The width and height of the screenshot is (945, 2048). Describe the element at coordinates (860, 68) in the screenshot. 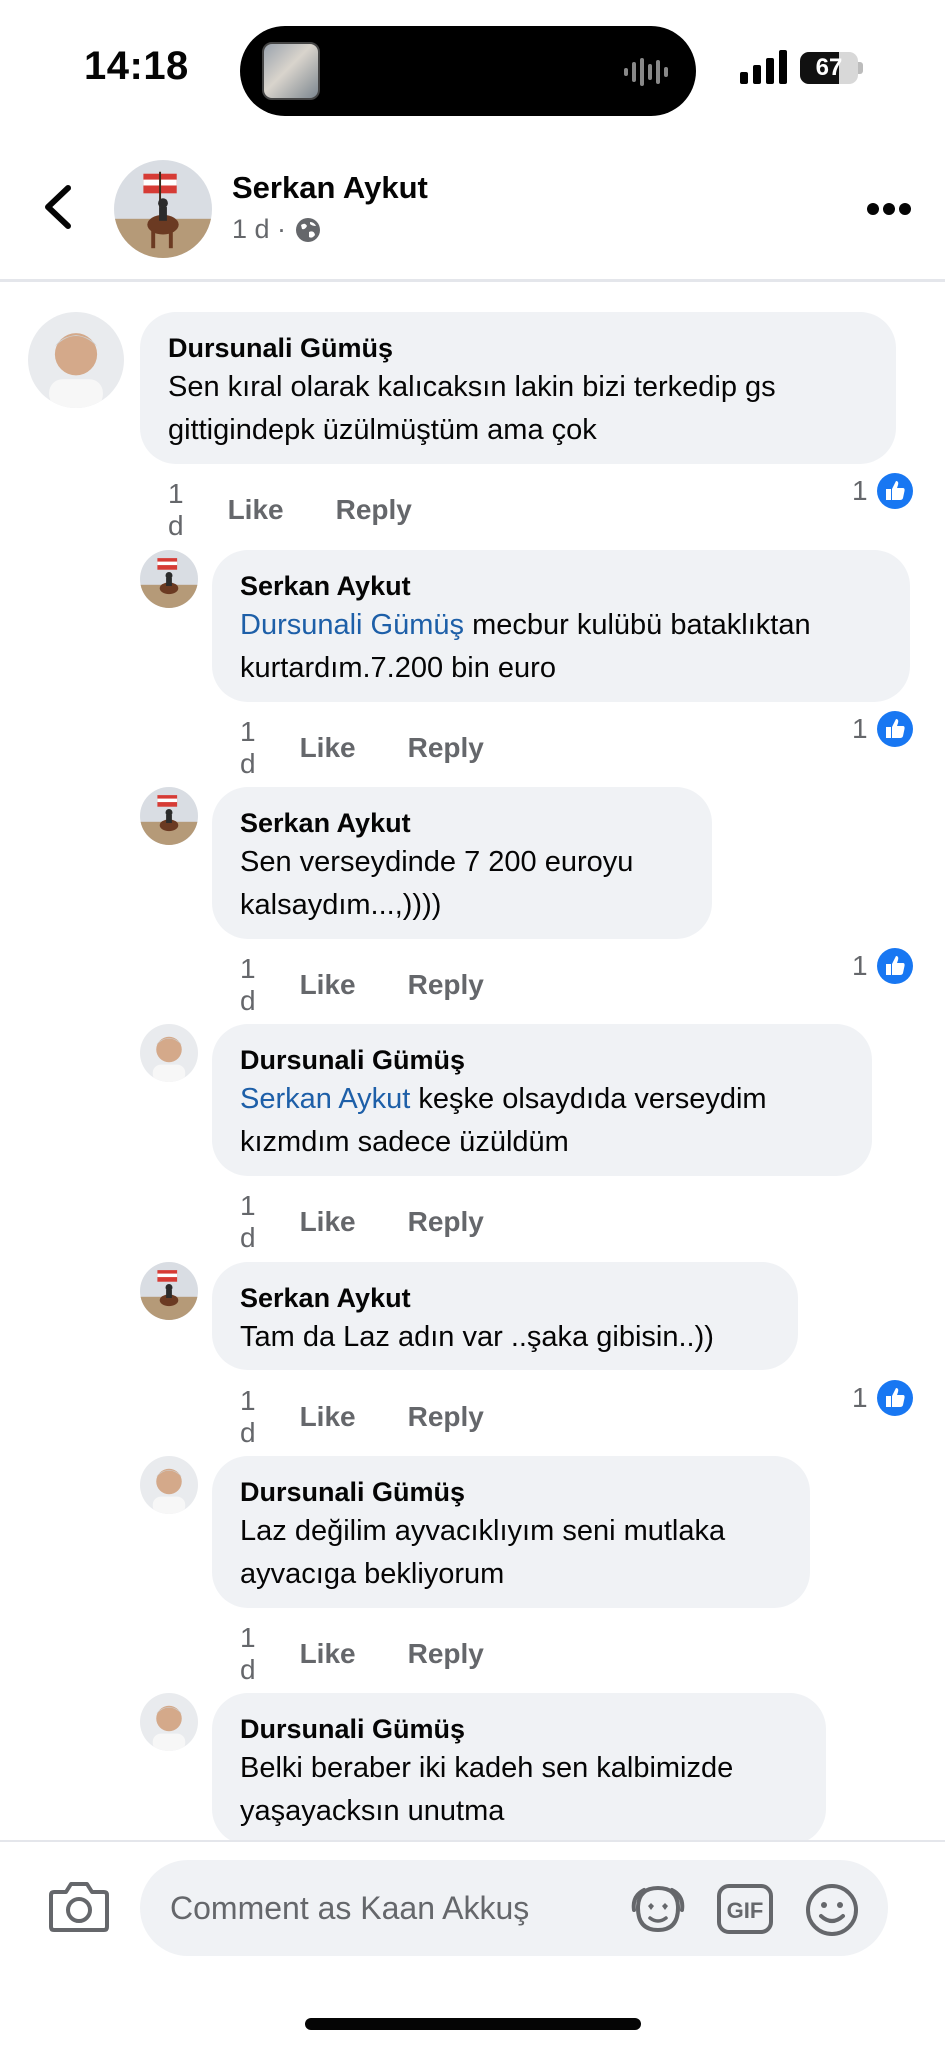

I see `battery-cap` at that location.